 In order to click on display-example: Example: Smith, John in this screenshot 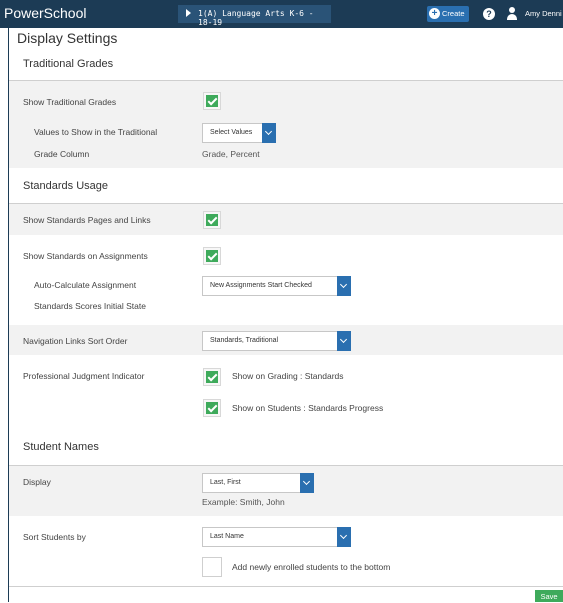, I will do `click(243, 502)`.